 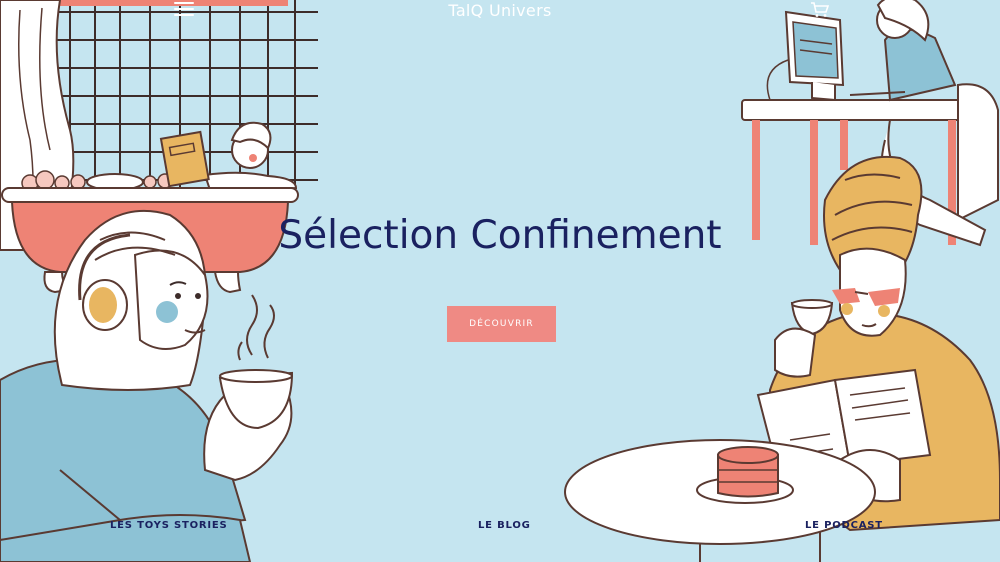 What do you see at coordinates (501, 324) in the screenshot?
I see `discover-button: DÉCOUVRIR` at bounding box center [501, 324].